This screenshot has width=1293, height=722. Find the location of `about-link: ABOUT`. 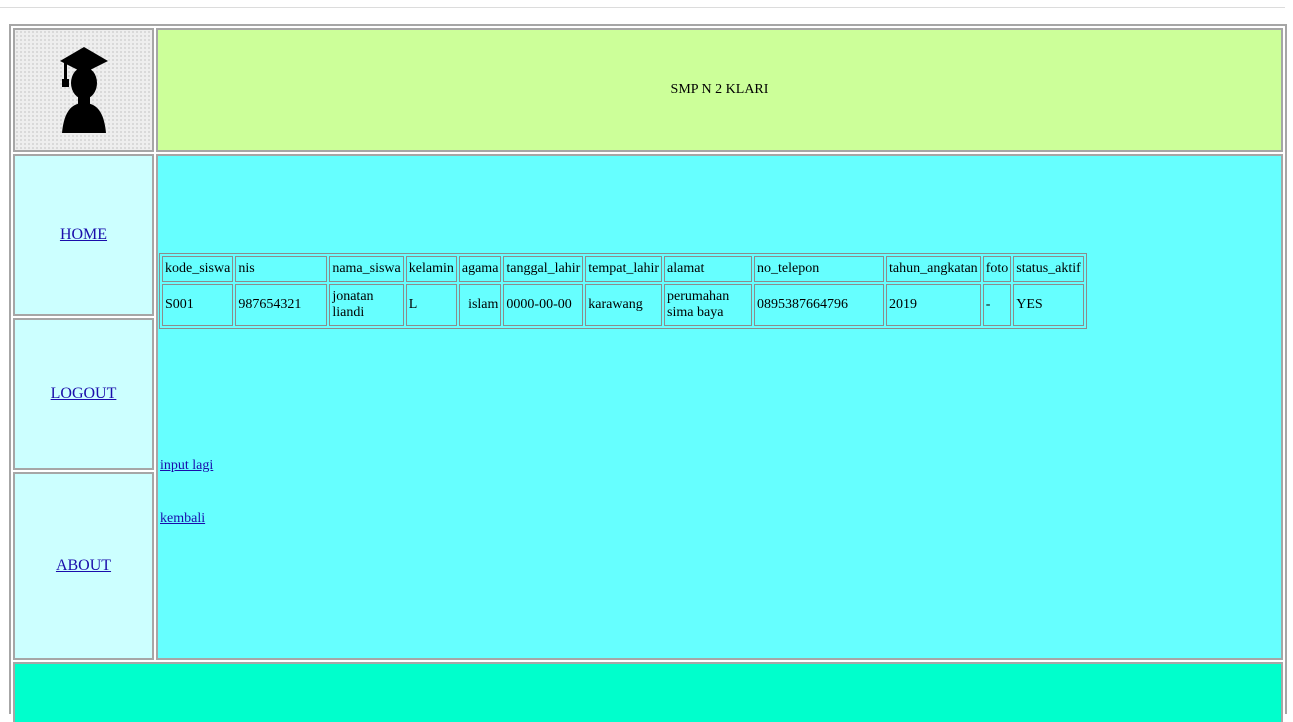

about-link: ABOUT is located at coordinates (83, 566).